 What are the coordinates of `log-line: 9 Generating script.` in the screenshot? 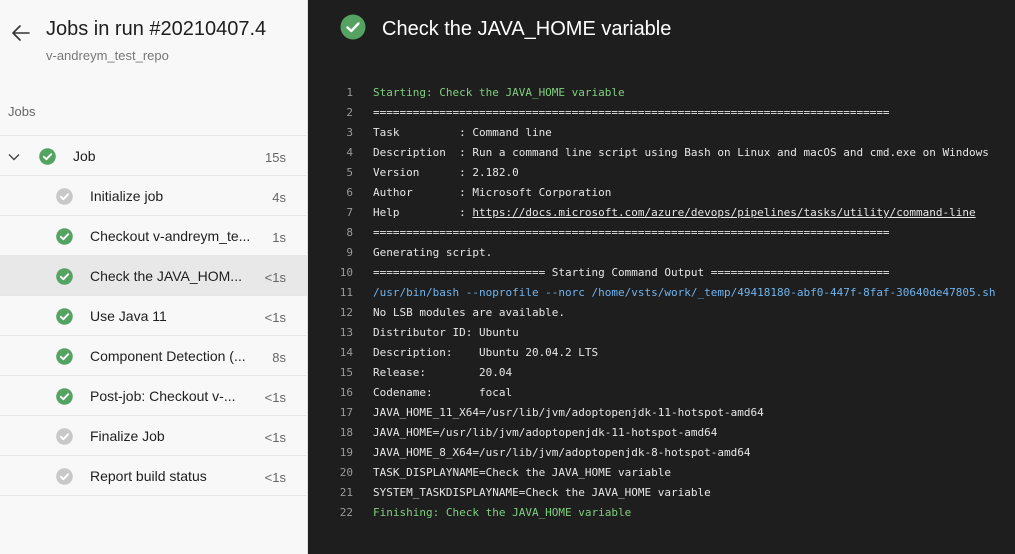 It's located at (661, 253).